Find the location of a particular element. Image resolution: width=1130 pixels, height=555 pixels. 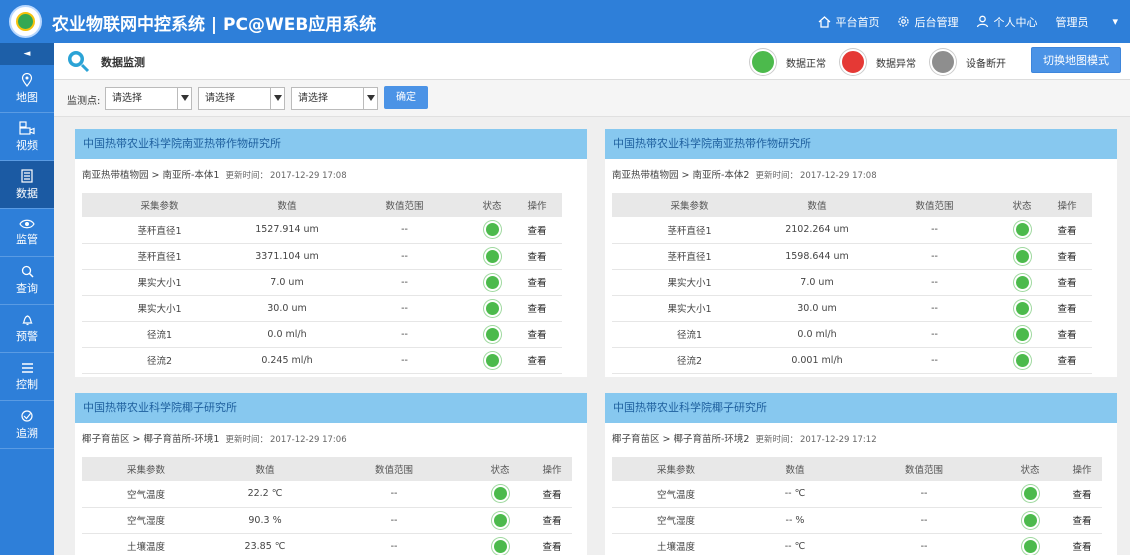

home-icon is located at coordinates (825, 21).